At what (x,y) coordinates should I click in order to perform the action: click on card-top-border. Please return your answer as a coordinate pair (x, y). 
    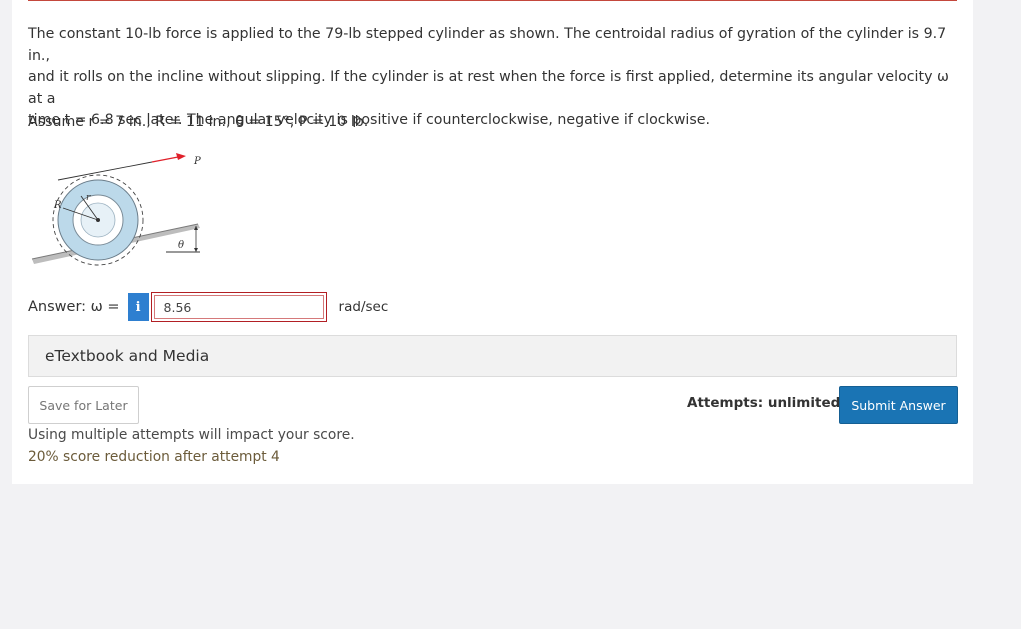
    Looking at the image, I should click on (492, 0).